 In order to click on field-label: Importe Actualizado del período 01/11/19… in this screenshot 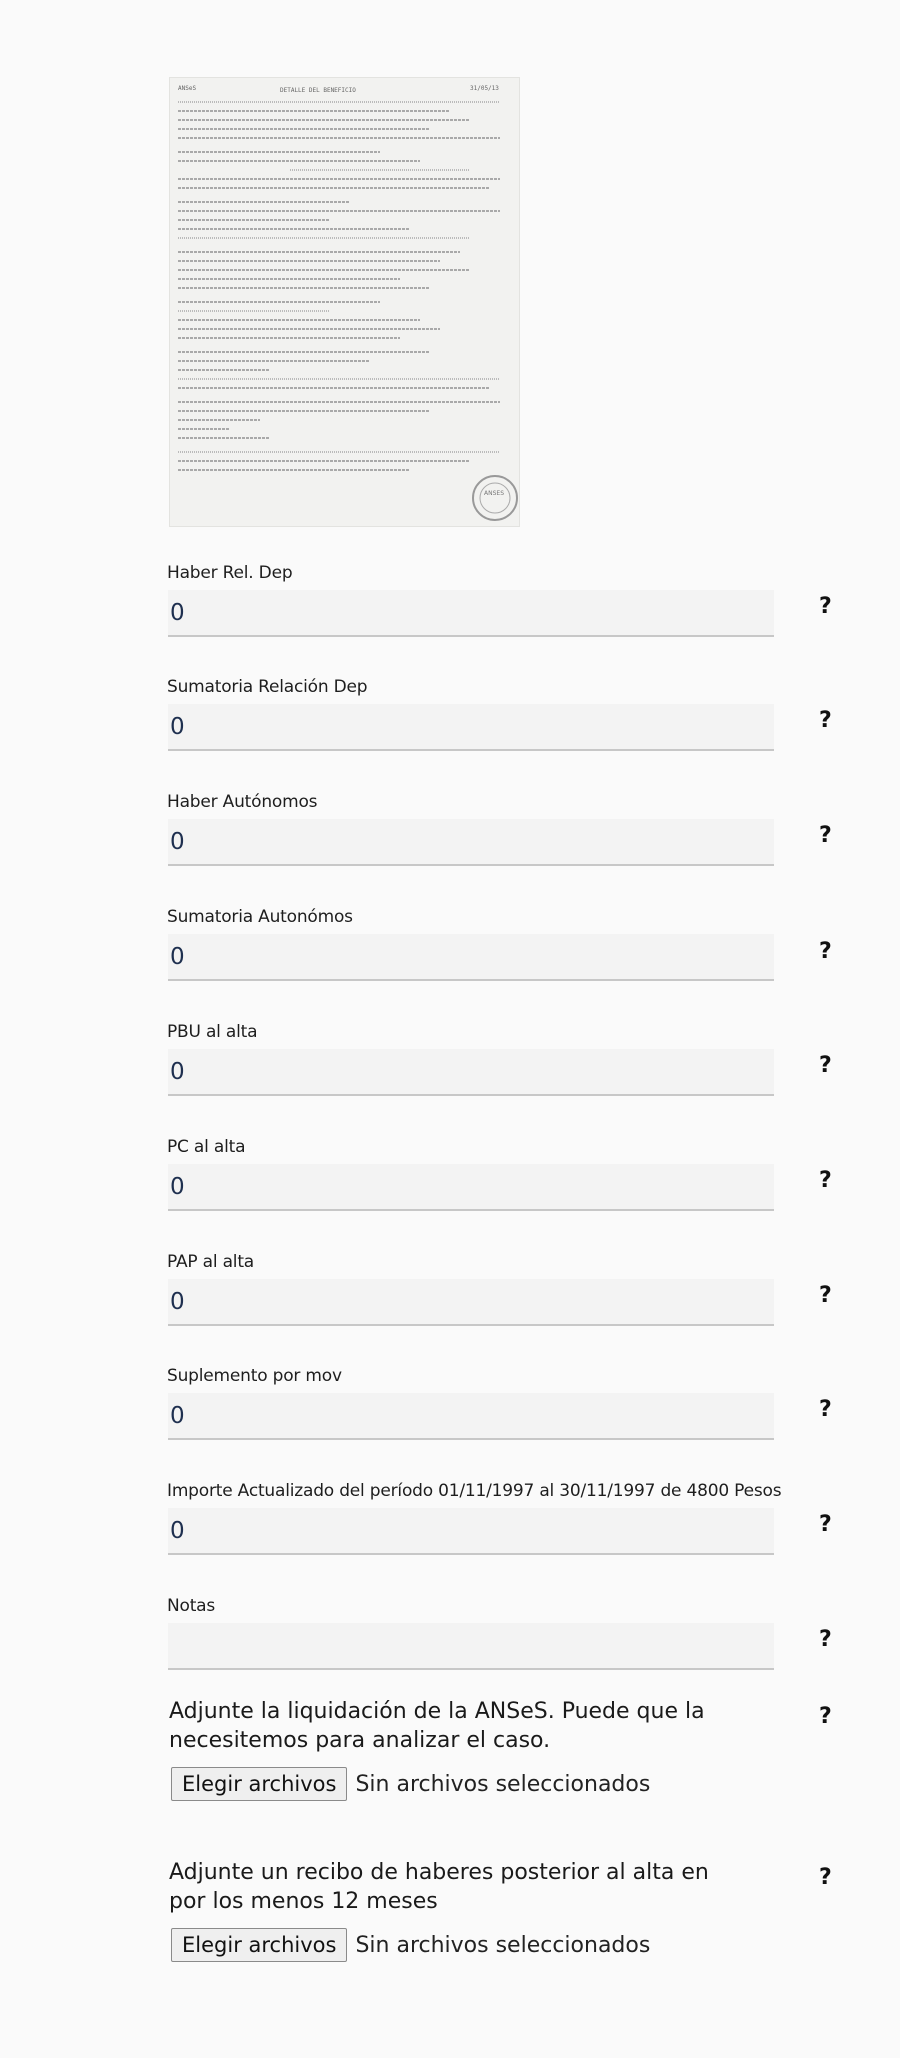, I will do `click(474, 1491)`.